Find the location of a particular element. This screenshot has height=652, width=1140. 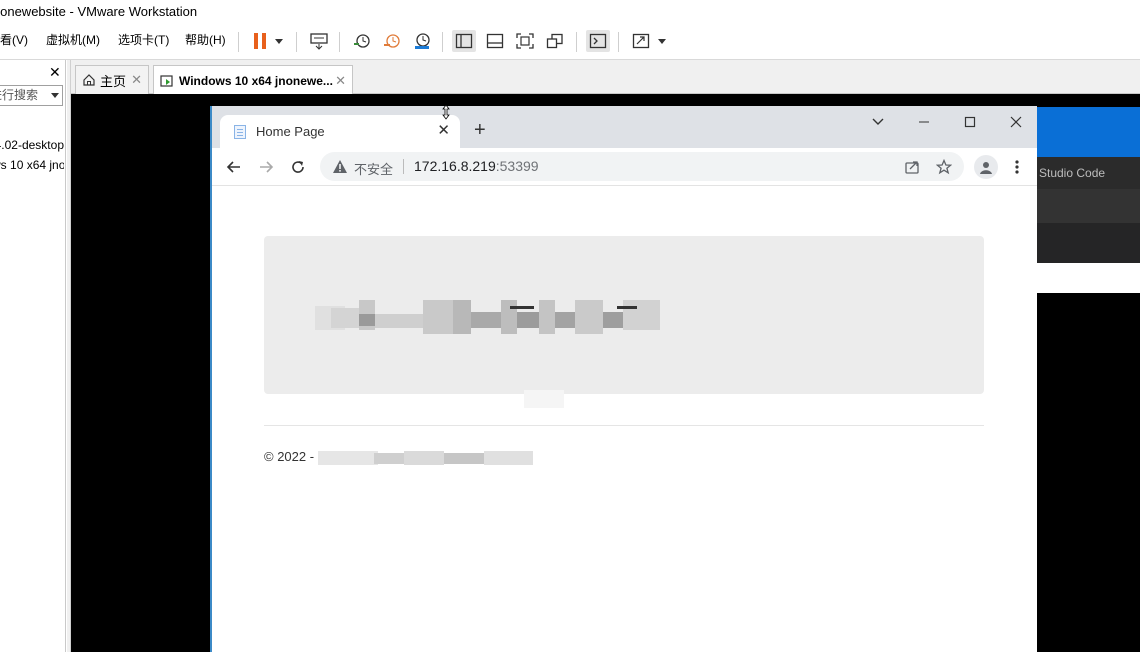

stretch-dropdown-button is located at coordinates (662, 41).